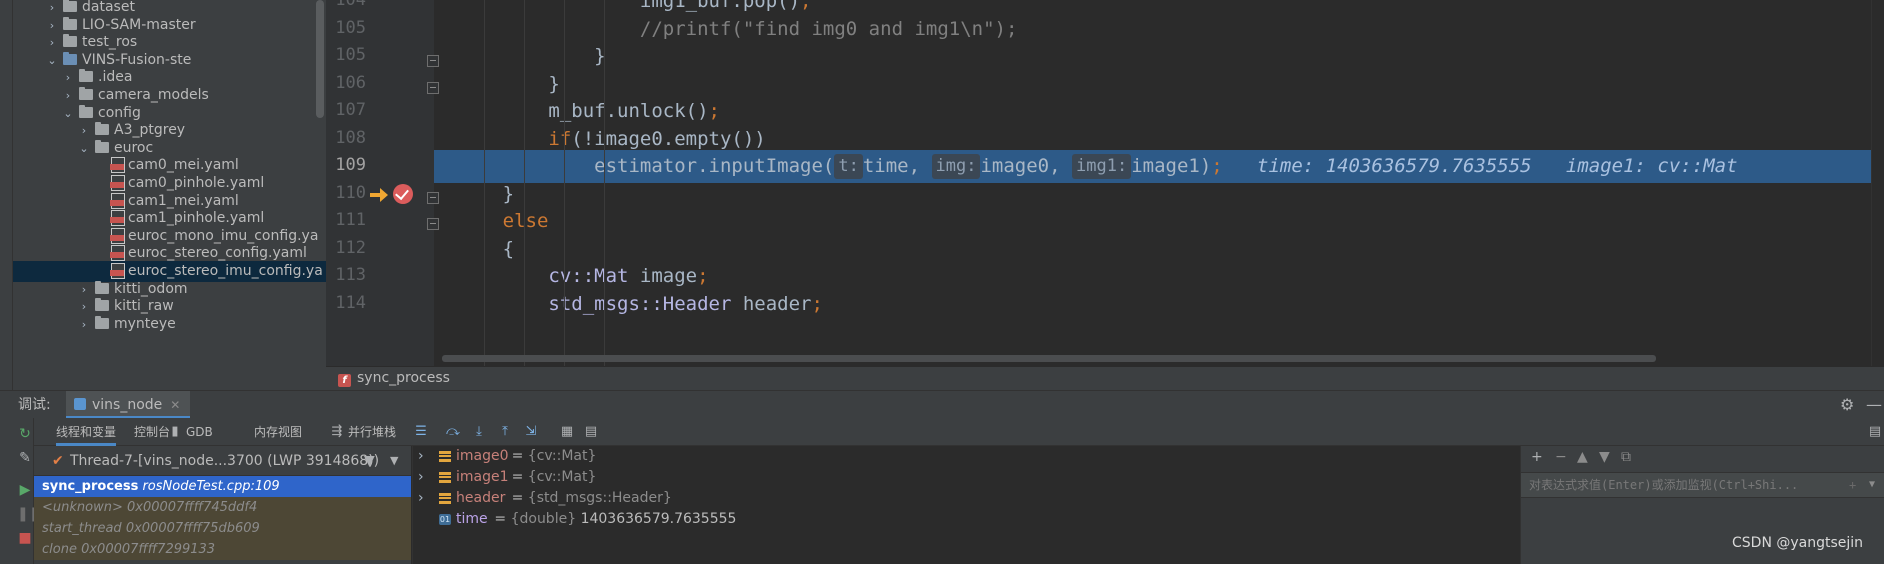  What do you see at coordinates (190, 528) in the screenshot?
I see `frame-location: 0x00007ffff75db609` at bounding box center [190, 528].